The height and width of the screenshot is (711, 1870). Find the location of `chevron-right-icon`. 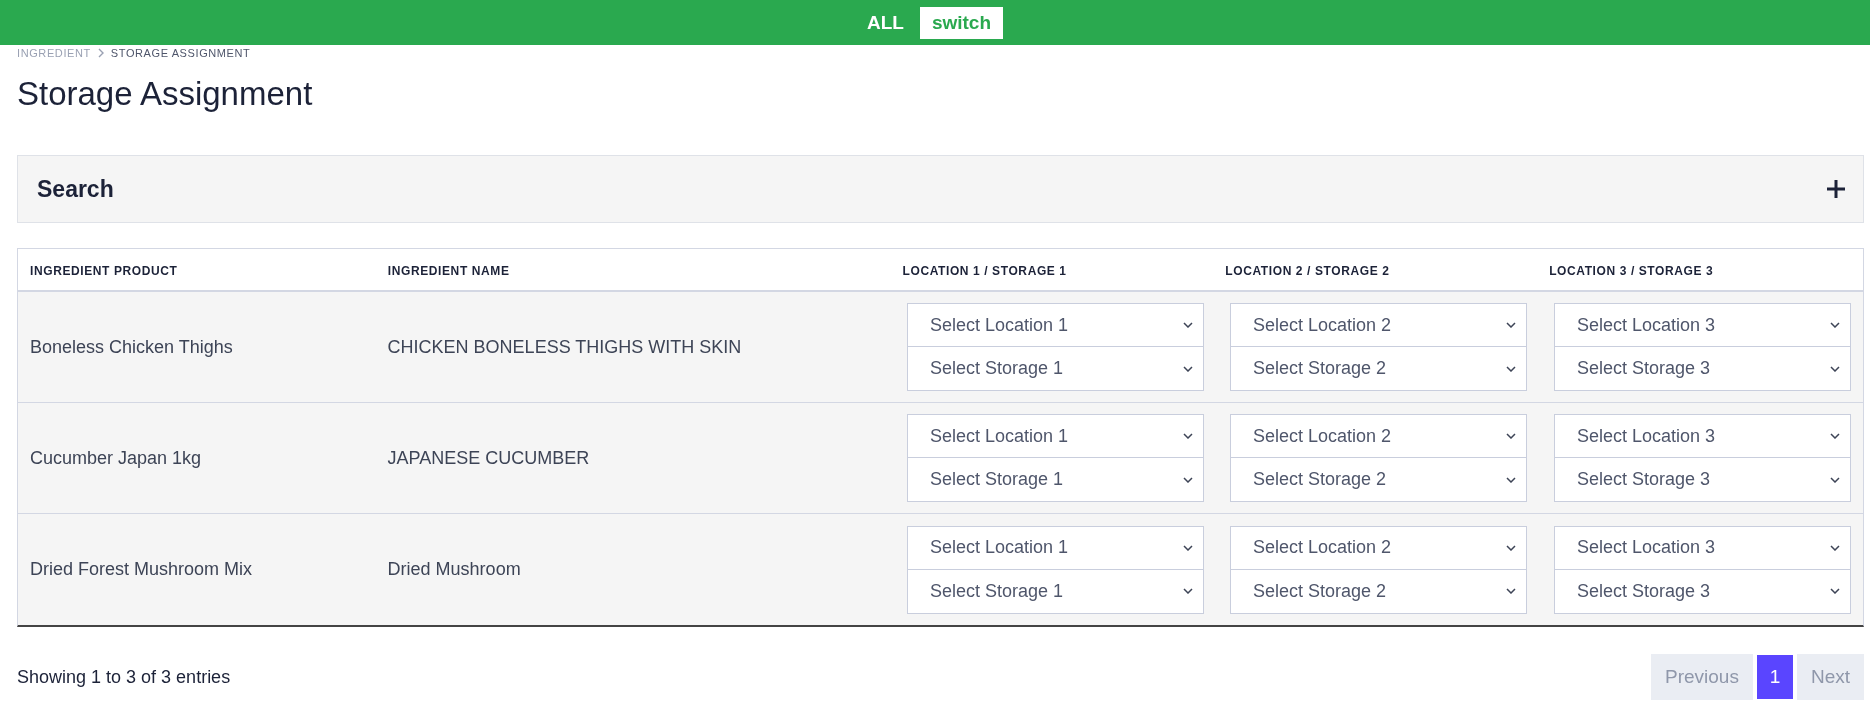

chevron-right-icon is located at coordinates (100, 53).